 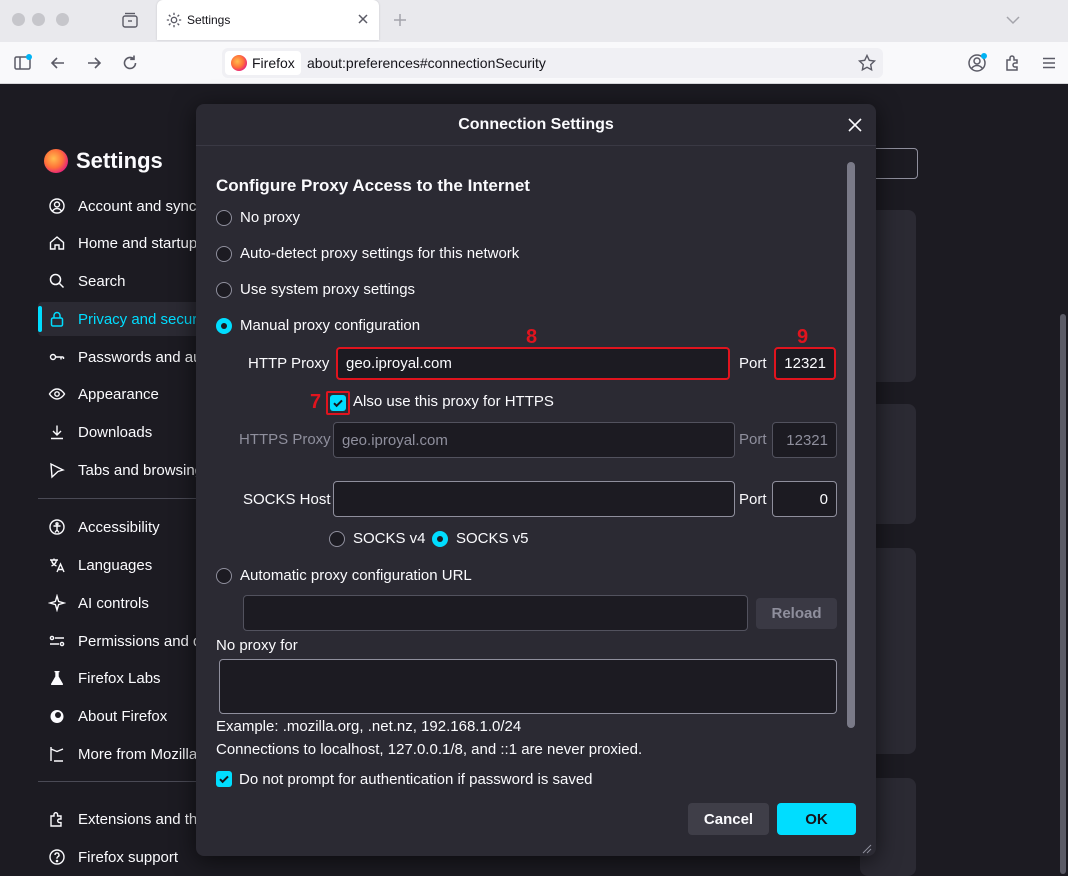 I want to click on bookmark-star-icon, so click(x=867, y=63).